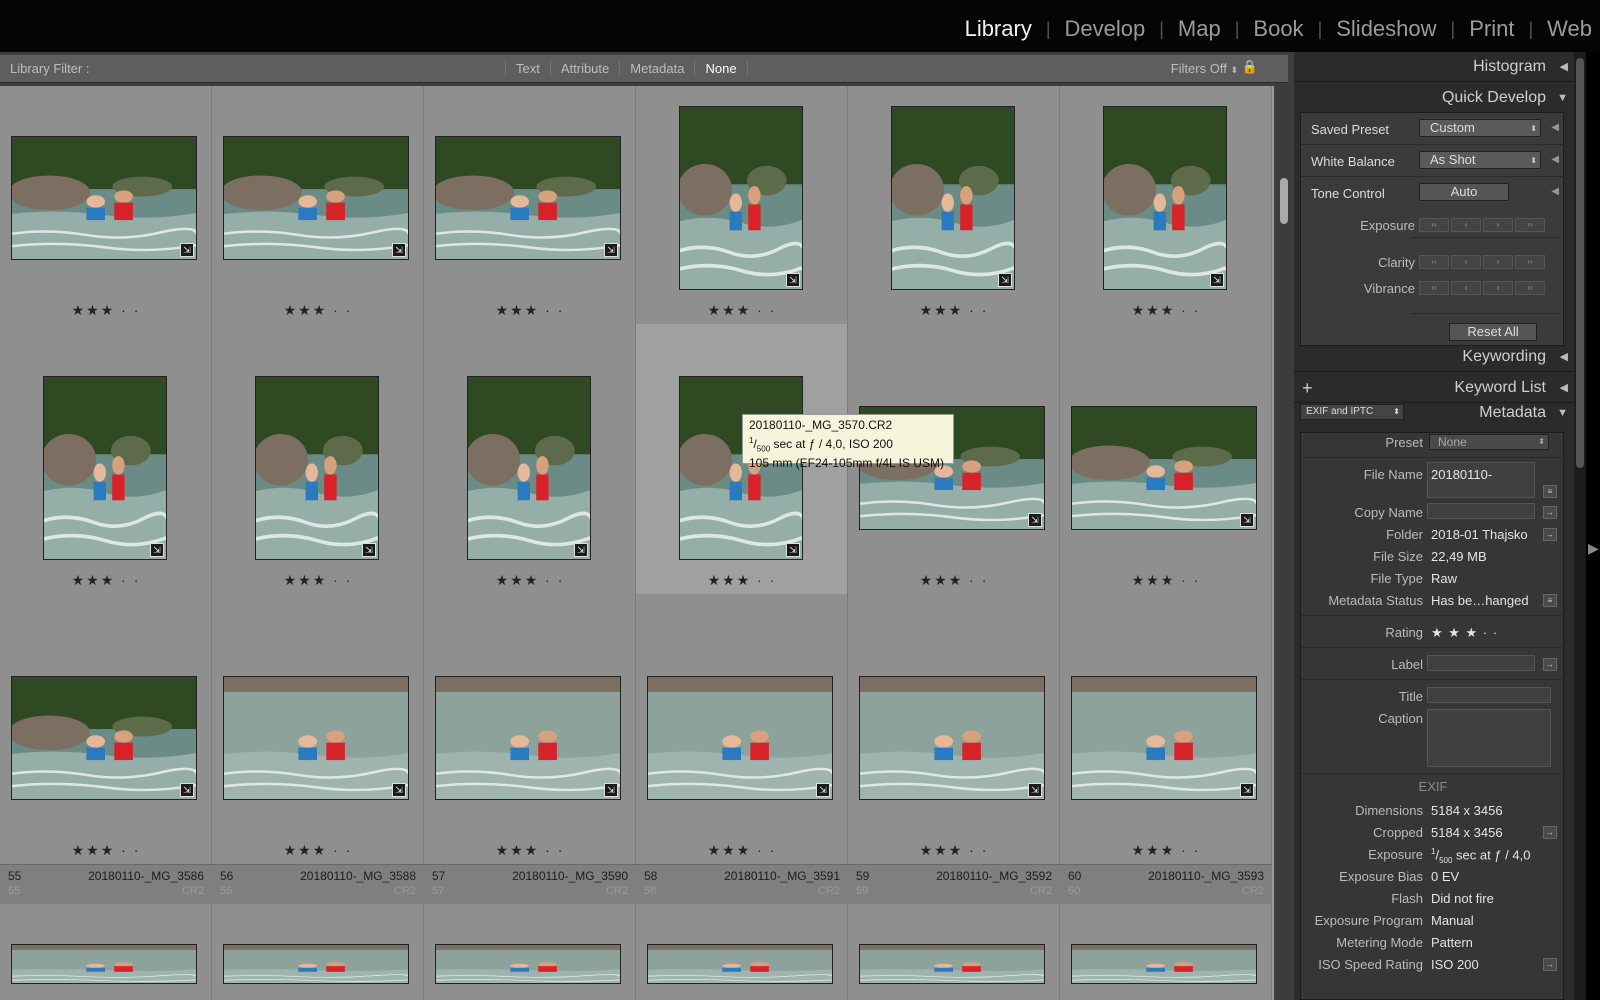 This screenshot has width=1600, height=1000. What do you see at coordinates (1434, 288) in the screenshot?
I see `vibrance-decrease-large-button: ‹‹` at bounding box center [1434, 288].